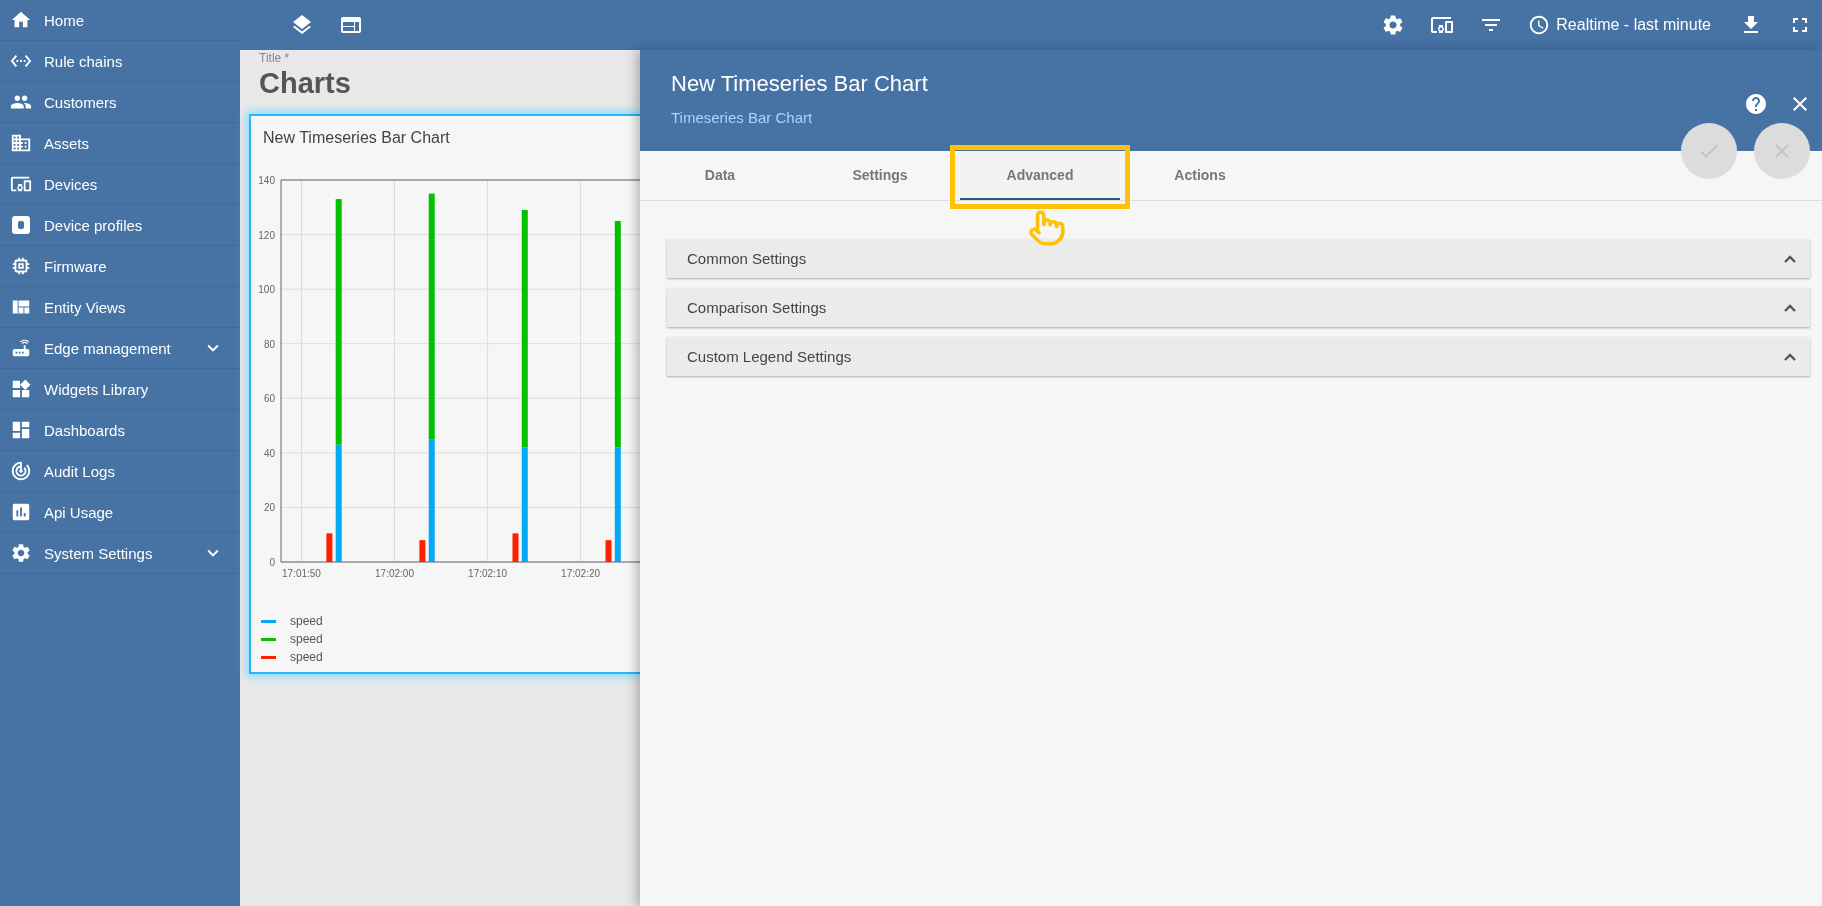  Describe the element at coordinates (266, 180) in the screenshot. I see `axis-label: 140` at that location.